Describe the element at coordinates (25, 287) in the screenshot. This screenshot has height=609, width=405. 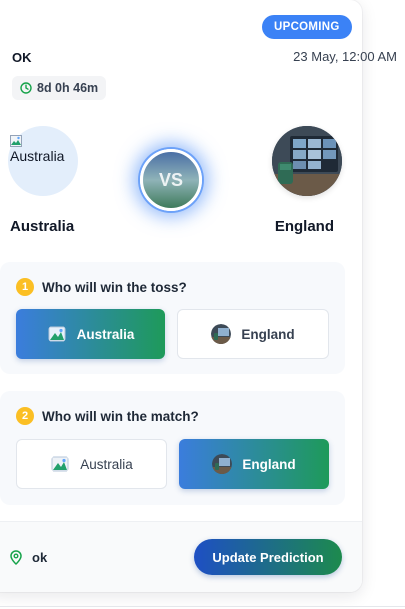
I see `question-number: 1` at that location.